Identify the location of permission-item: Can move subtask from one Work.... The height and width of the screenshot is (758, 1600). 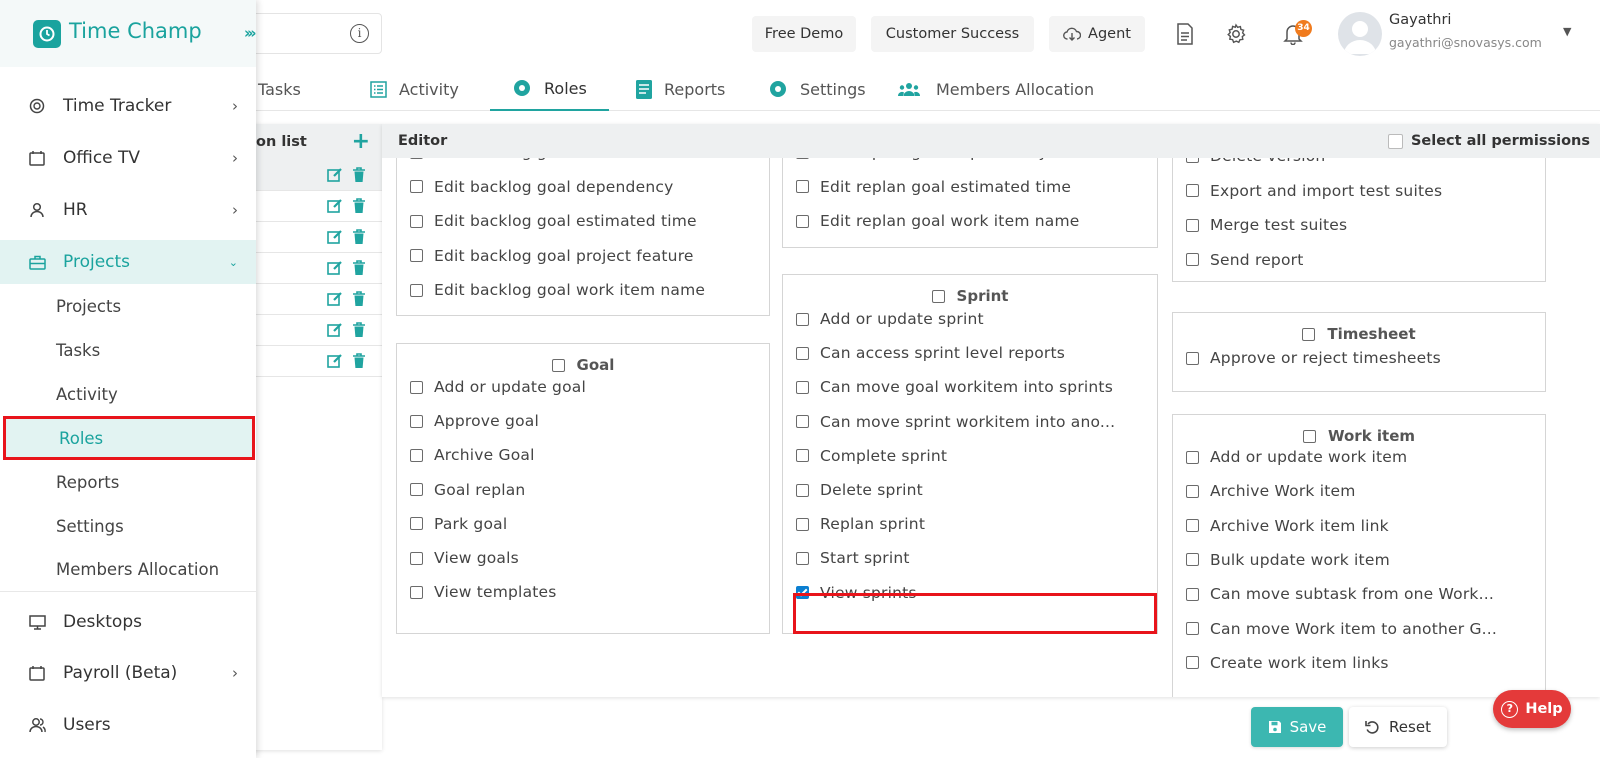
(1340, 594).